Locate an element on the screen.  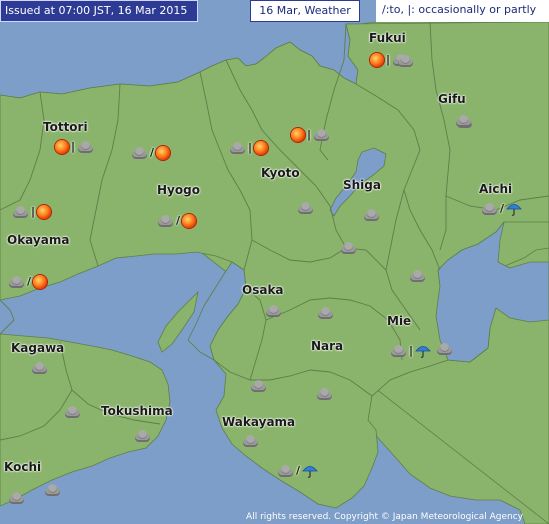
forecast-tokushima-north is located at coordinates (72, 412).